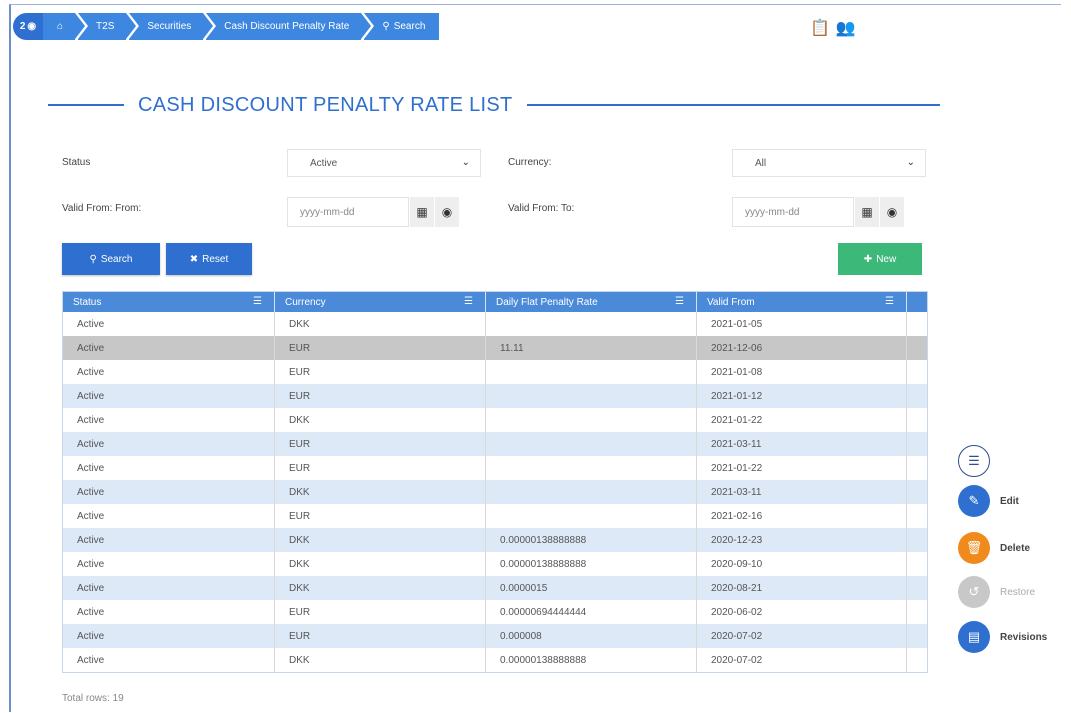 This screenshot has height=713, width=1071. I want to click on table-cell: 2021-12-06, so click(802, 348).